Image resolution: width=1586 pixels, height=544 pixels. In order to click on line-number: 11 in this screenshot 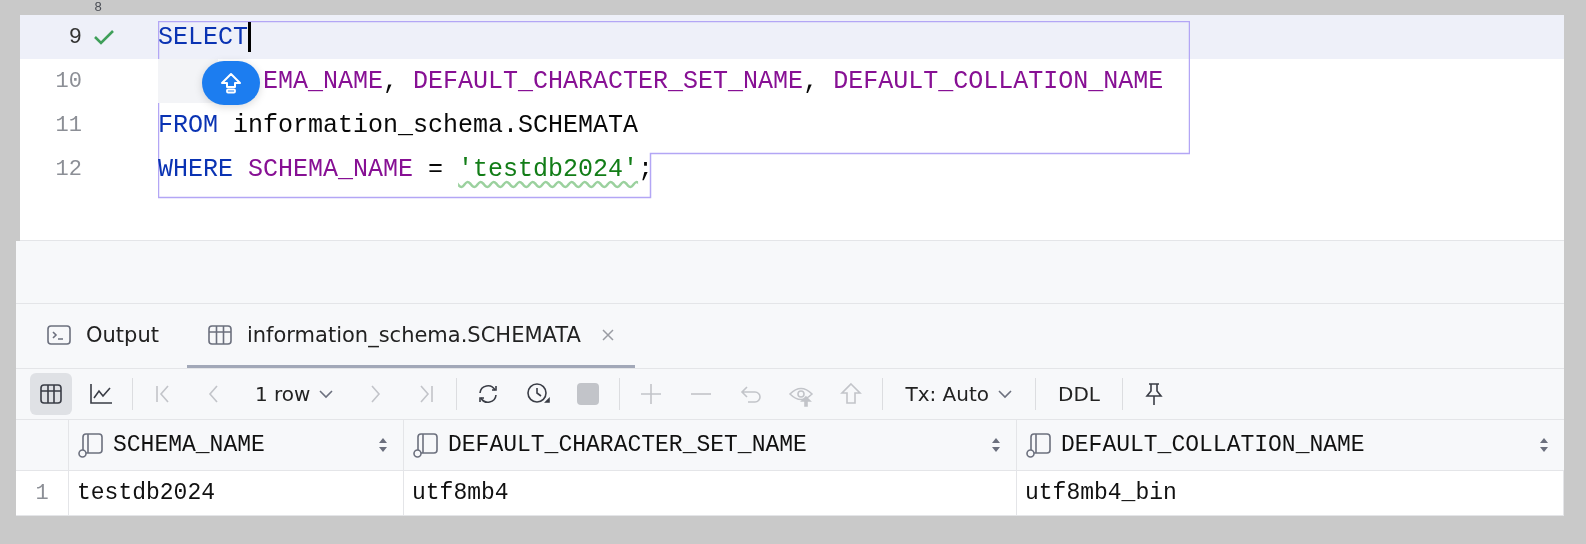, I will do `click(68, 125)`.